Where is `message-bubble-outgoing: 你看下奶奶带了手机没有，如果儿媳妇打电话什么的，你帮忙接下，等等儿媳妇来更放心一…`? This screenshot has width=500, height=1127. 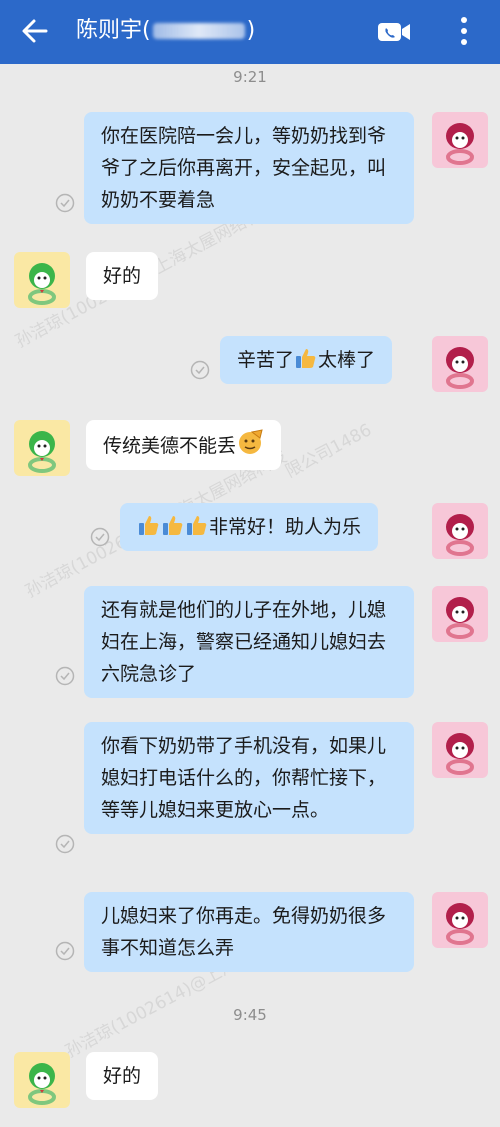
message-bubble-outgoing: 你看下奶奶带了手机没有，如果儿媳妇打电话什么的，你帮忙接下，等等儿媳妇来更放心一… is located at coordinates (249, 778).